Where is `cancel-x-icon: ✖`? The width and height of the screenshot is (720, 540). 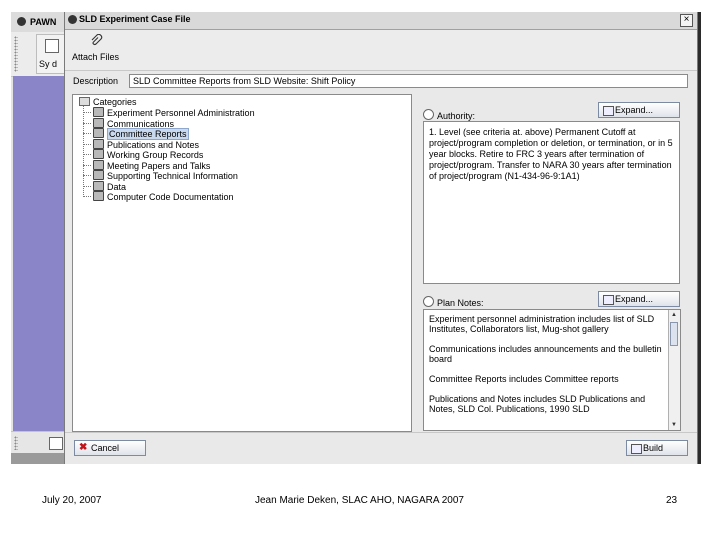
cancel-x-icon: ✖ is located at coordinates (83, 447).